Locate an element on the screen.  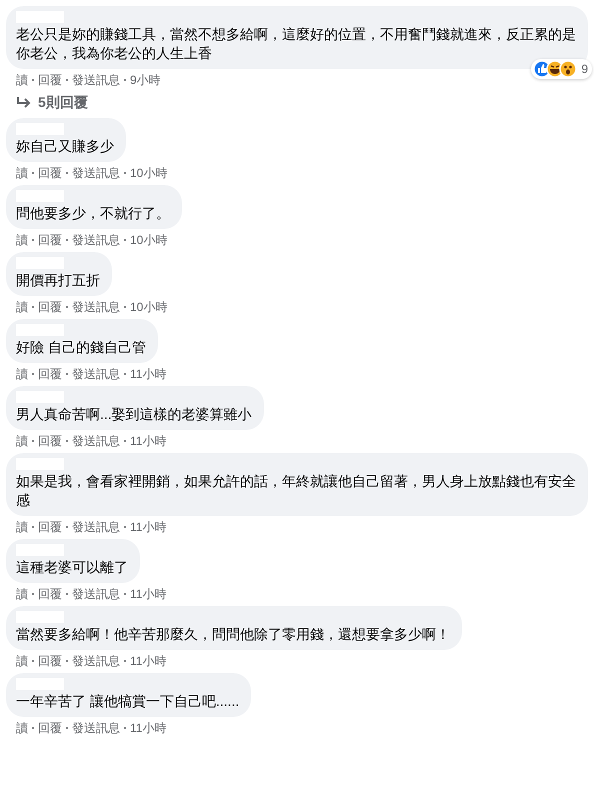
comment-text: 好險 自己的錢自己管 is located at coordinates (81, 347).